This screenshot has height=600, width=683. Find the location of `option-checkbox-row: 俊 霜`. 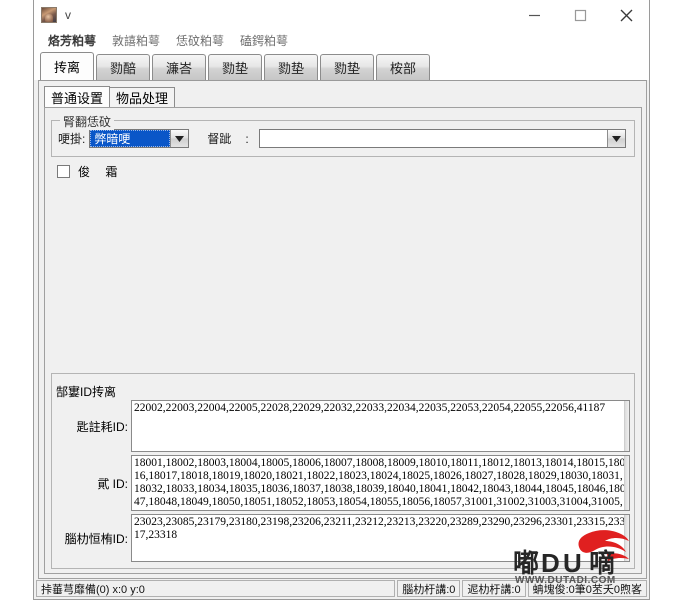

option-checkbox-row: 俊 霜 is located at coordinates (343, 168).